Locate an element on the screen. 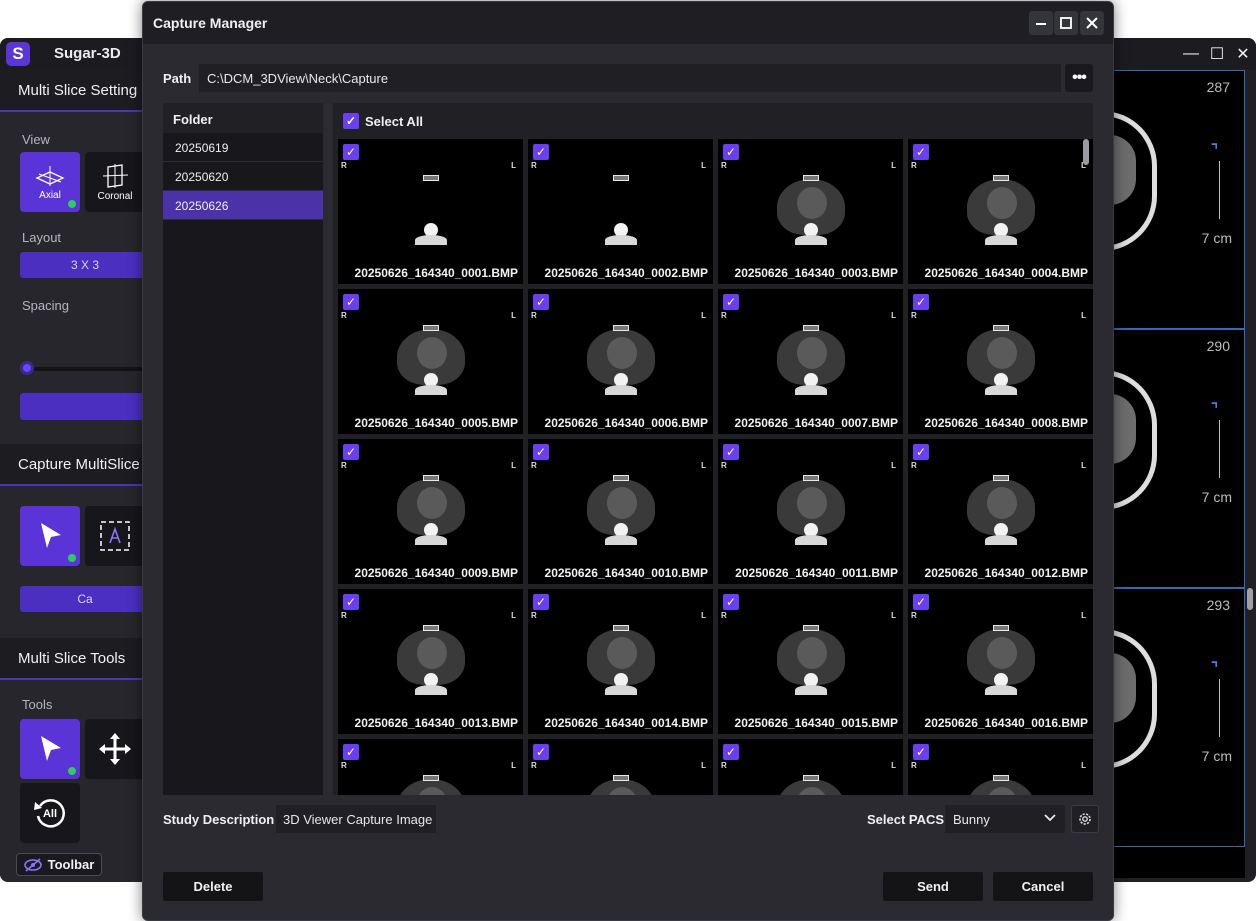 The height and width of the screenshot is (921, 1256). viewport: 287 ⌝ 7 cm is located at coordinates (1179, 199).